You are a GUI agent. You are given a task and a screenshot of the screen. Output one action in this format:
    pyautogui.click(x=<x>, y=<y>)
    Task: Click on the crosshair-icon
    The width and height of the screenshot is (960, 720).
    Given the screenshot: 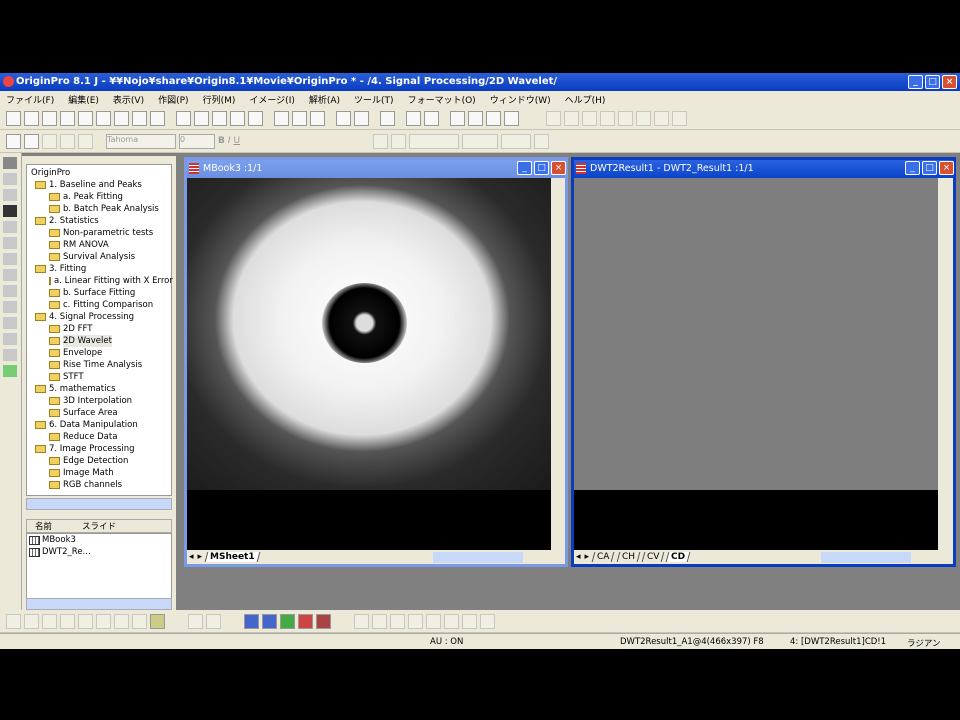 What is the action you would take?
    pyautogui.click(x=10, y=211)
    